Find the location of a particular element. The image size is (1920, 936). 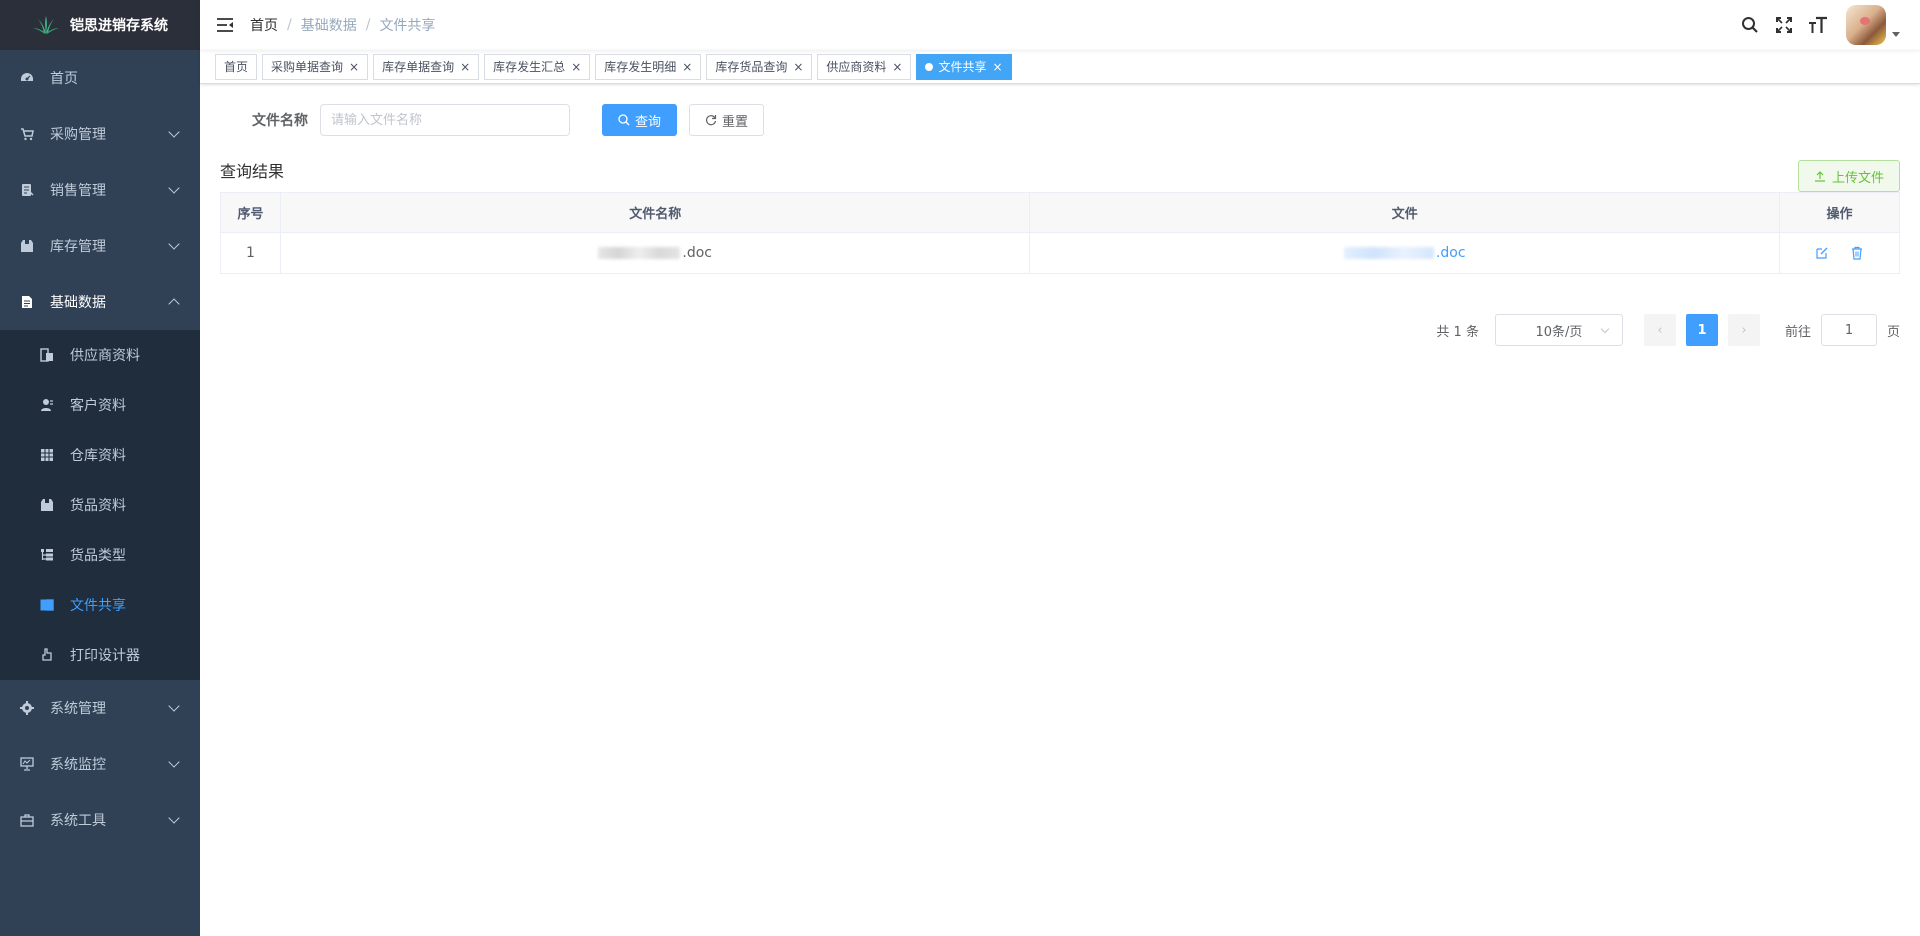

cart-icon is located at coordinates (27, 134).